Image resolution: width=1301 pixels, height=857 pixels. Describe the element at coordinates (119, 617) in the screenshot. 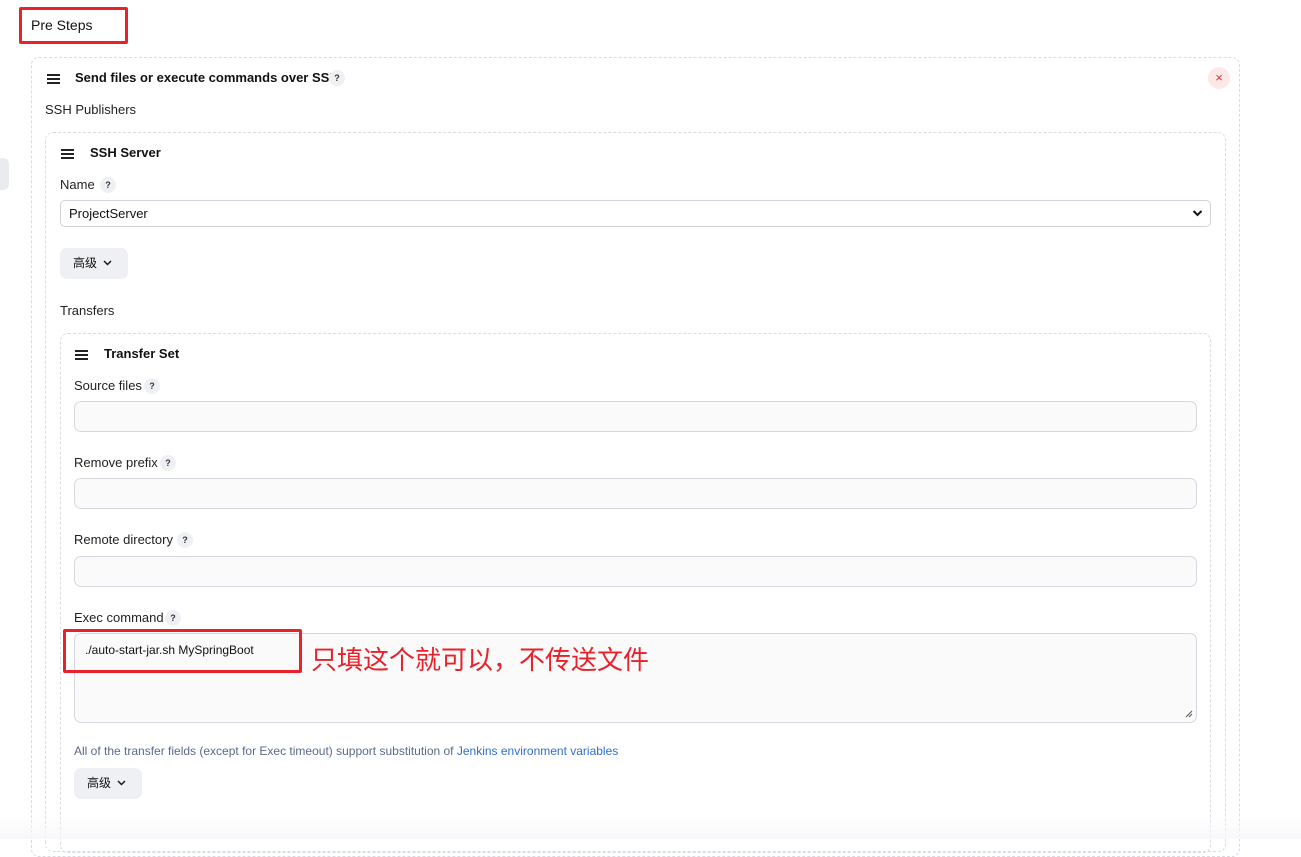

I see `exec-command-label: Exec command` at that location.